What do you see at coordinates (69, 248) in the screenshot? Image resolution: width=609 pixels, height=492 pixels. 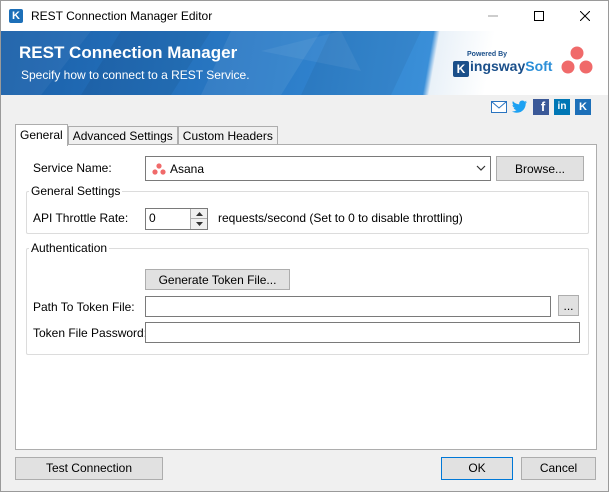 I see `authentication-legend: Authentication` at bounding box center [69, 248].